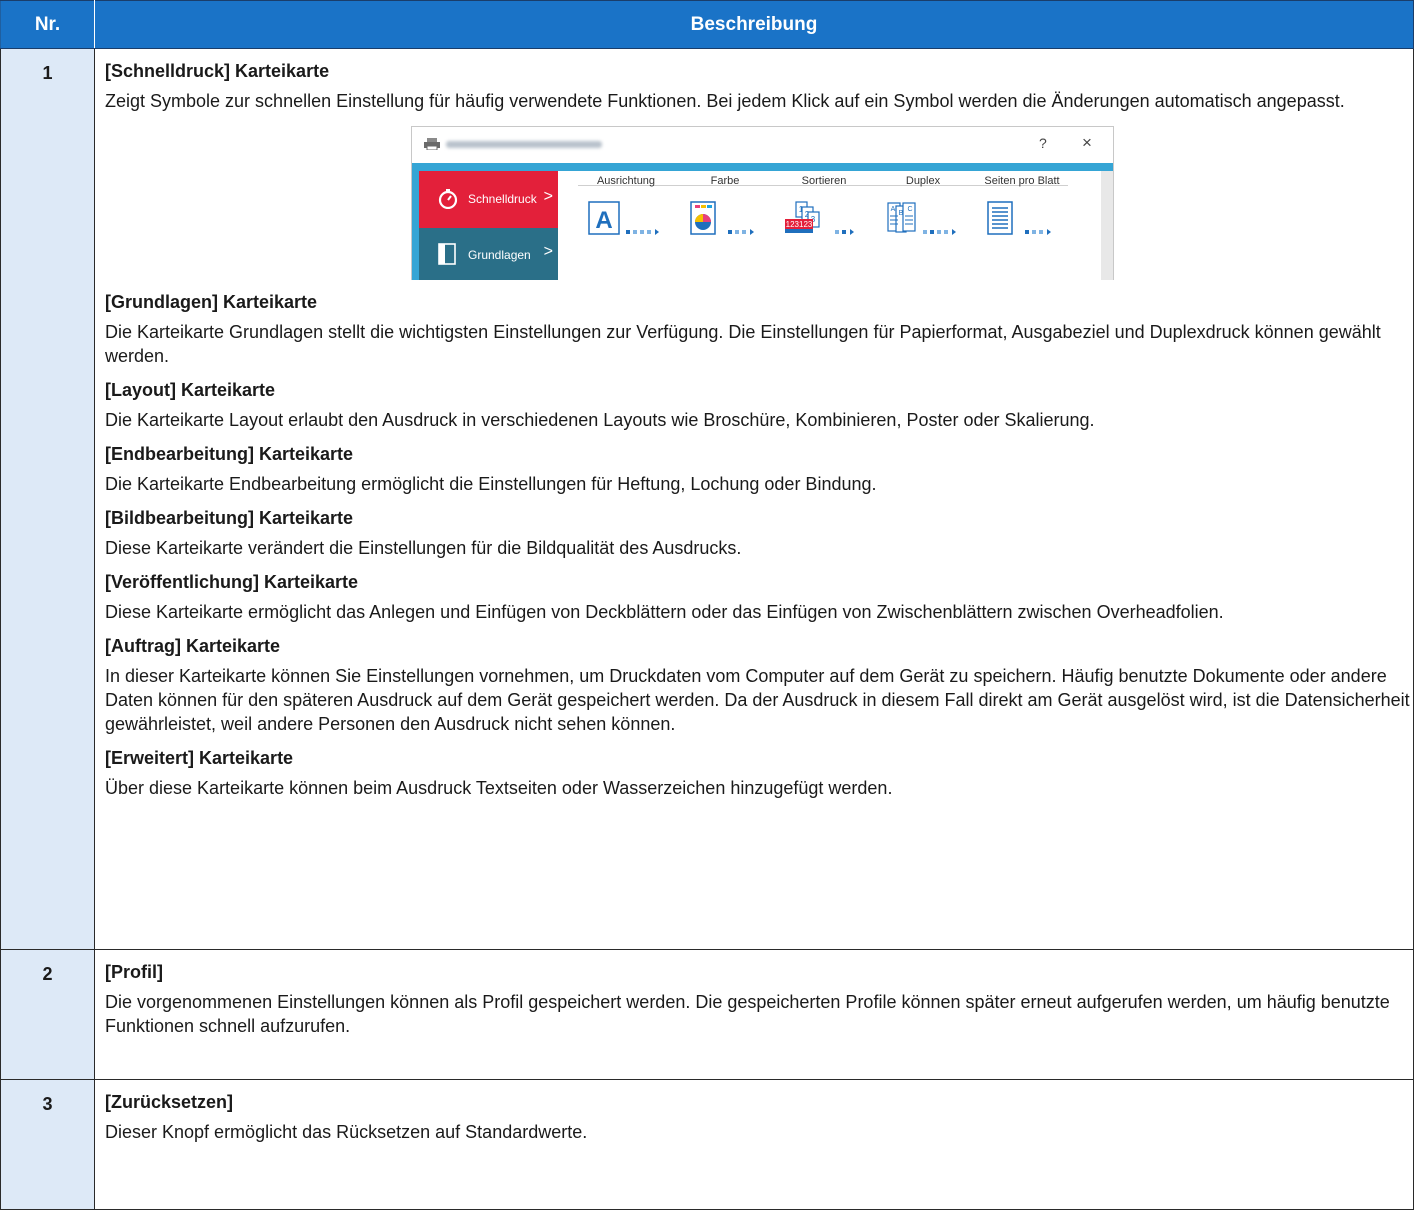  Describe the element at coordinates (47, 1144) in the screenshot. I see `row-number: 3` at that location.